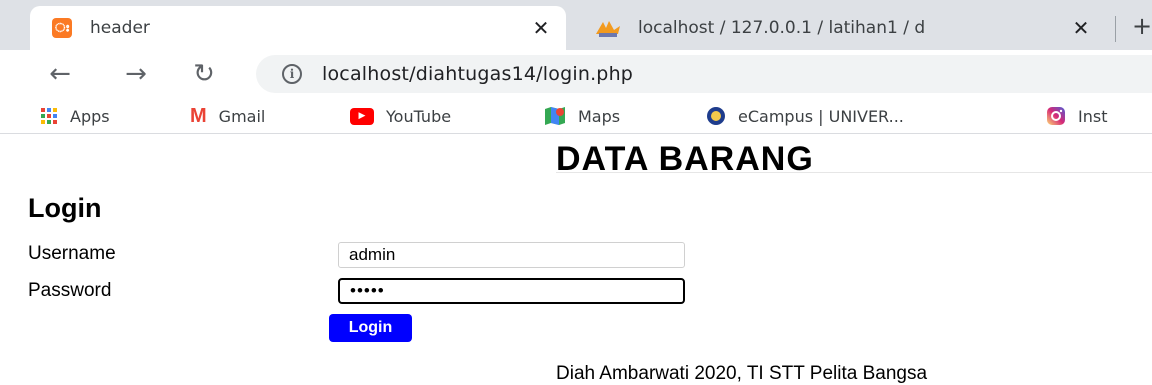 This screenshot has width=1152, height=385. I want to click on bookmark-youtube: ▶ YouTube, so click(400, 116).